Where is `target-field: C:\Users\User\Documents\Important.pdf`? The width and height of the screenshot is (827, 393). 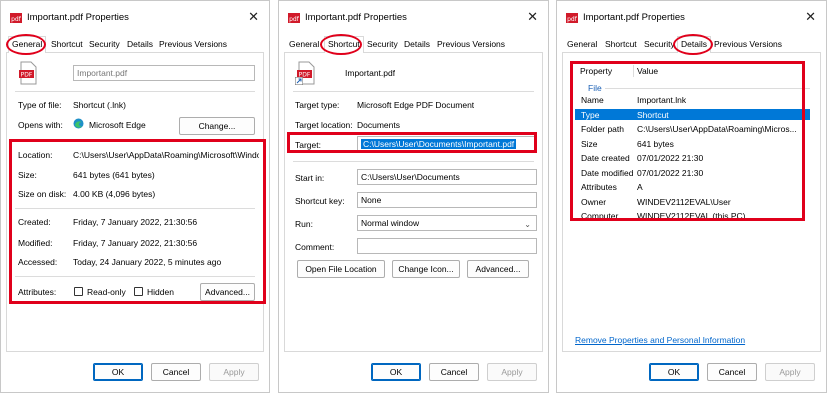 target-field: C:\Users\User\Documents\Important.pdf is located at coordinates (447, 144).